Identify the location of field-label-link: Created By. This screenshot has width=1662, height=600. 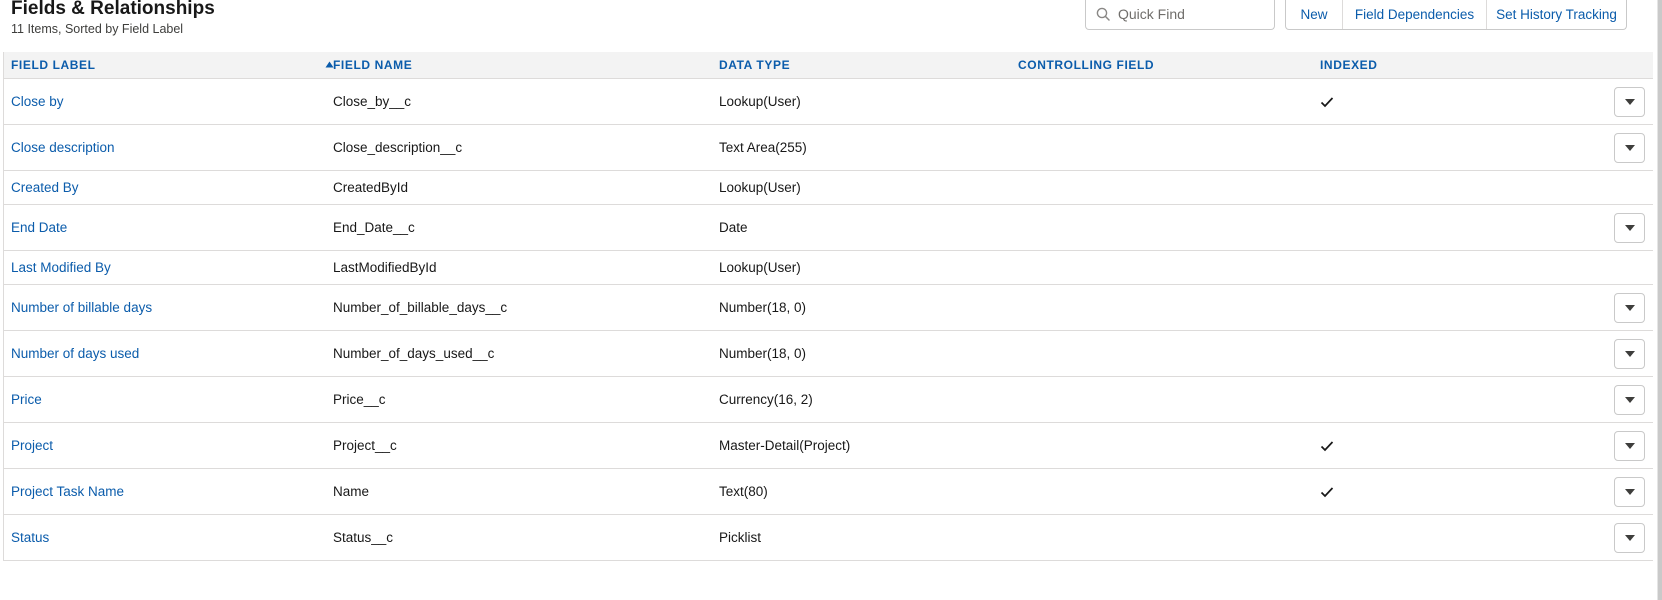
(45, 187).